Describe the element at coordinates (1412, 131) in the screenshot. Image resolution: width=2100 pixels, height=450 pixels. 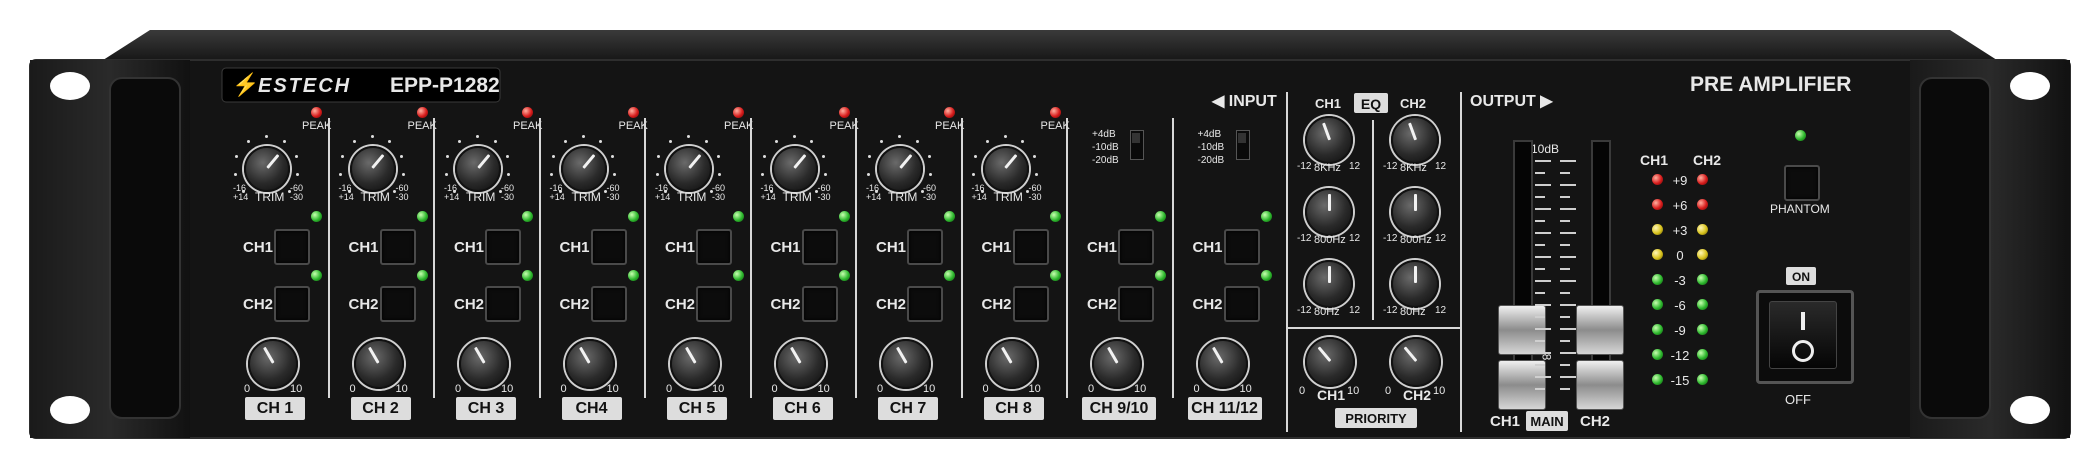
I see `eq-knob-2-pointer` at that location.